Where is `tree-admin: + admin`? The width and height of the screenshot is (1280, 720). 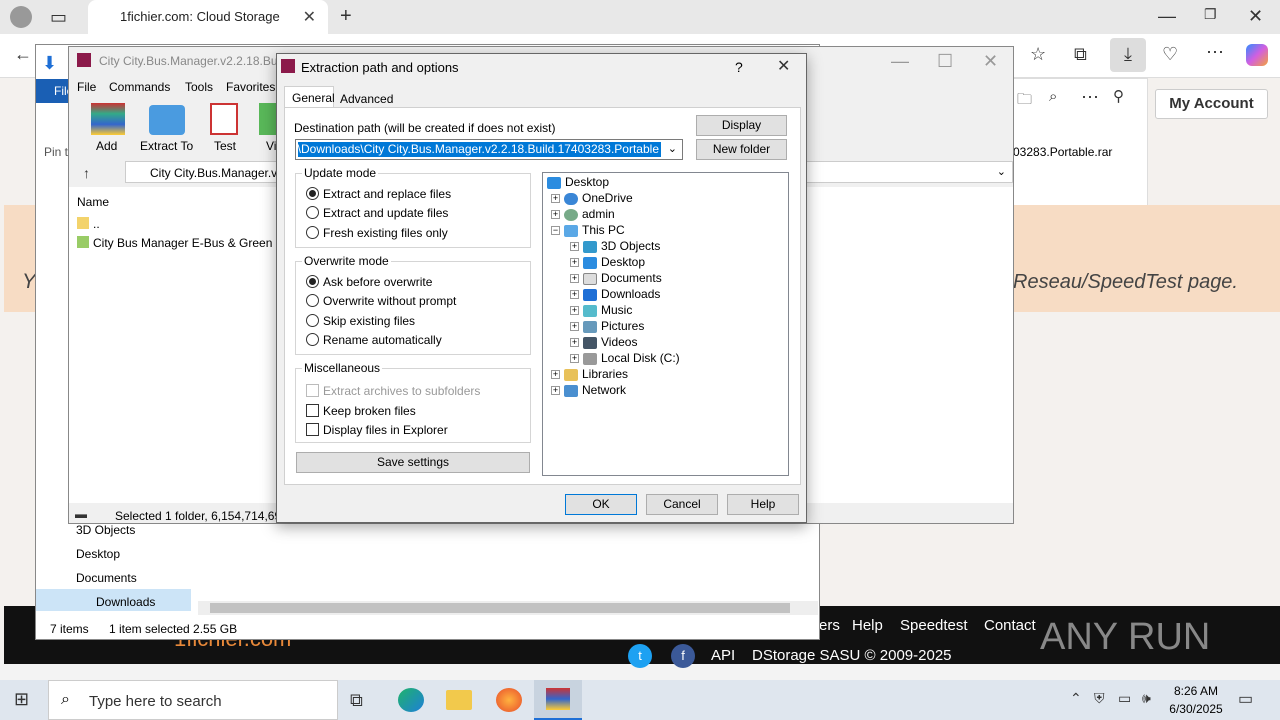
tree-admin: + admin is located at coordinates (583, 214).